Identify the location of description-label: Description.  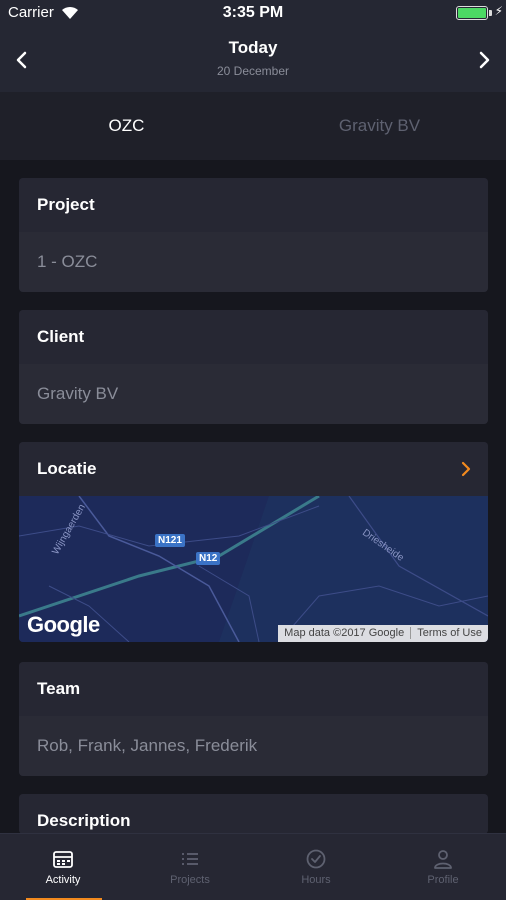
(253, 814).